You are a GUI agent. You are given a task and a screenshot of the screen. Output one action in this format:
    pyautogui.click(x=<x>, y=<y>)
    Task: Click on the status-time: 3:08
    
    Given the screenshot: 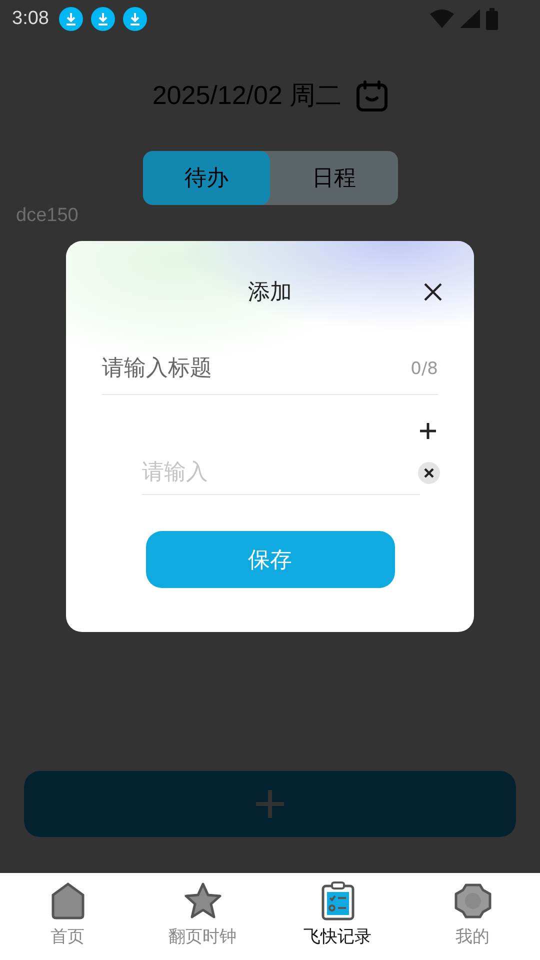 What is the action you would take?
    pyautogui.click(x=30, y=19)
    